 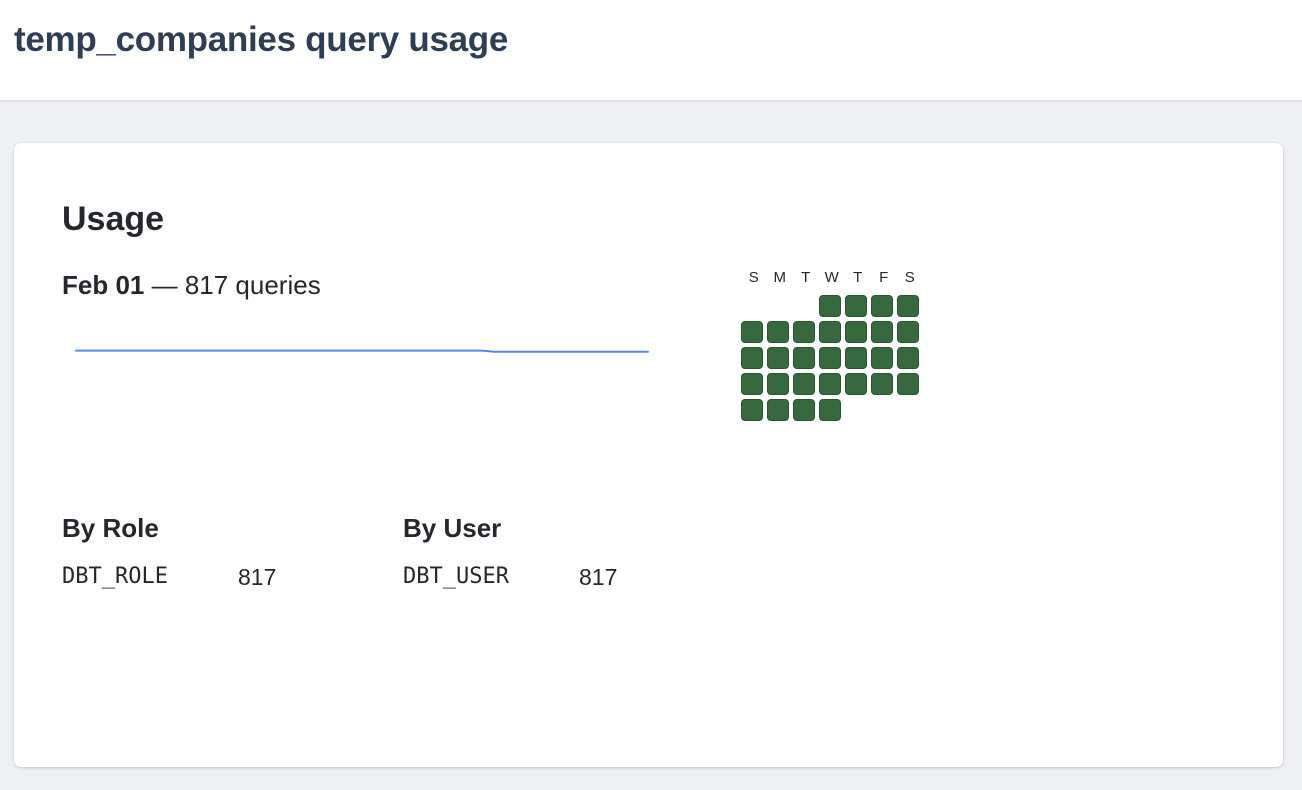 I want to click on day-label: F, so click(x=884, y=277).